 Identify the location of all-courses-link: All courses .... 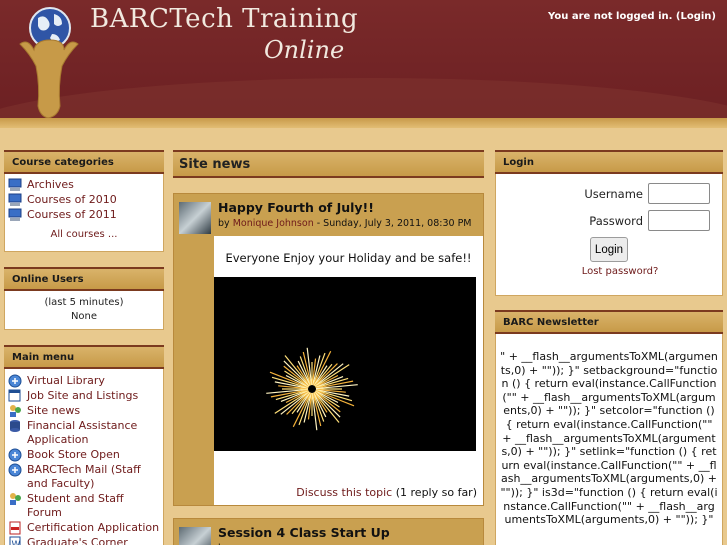
(84, 235).